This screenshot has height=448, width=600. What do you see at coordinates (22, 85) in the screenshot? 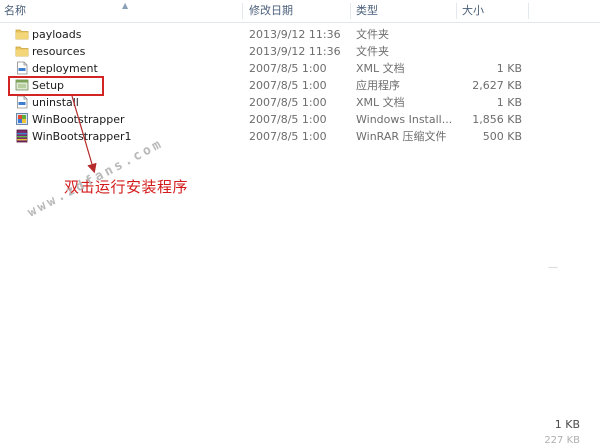
I see `setup-app-icon` at bounding box center [22, 85].